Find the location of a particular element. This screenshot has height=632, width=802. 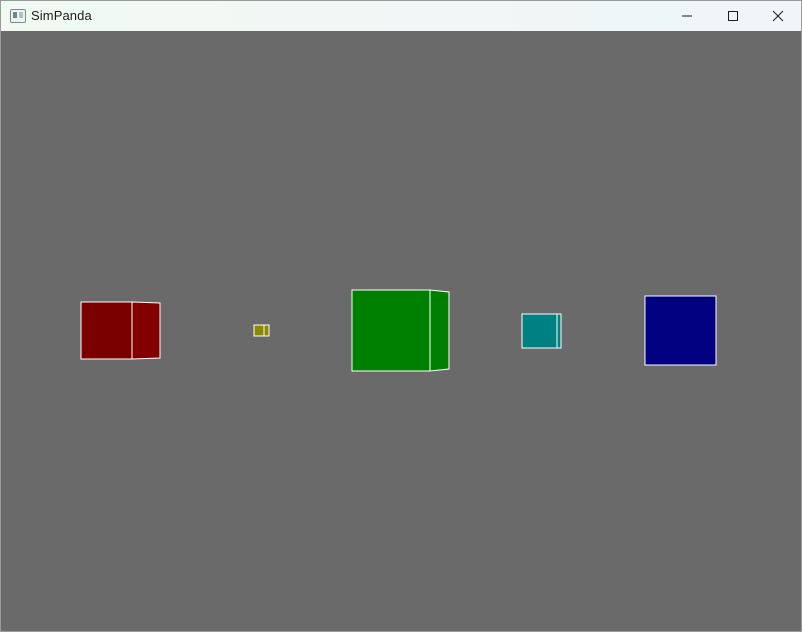

close-icon is located at coordinates (778, 16).